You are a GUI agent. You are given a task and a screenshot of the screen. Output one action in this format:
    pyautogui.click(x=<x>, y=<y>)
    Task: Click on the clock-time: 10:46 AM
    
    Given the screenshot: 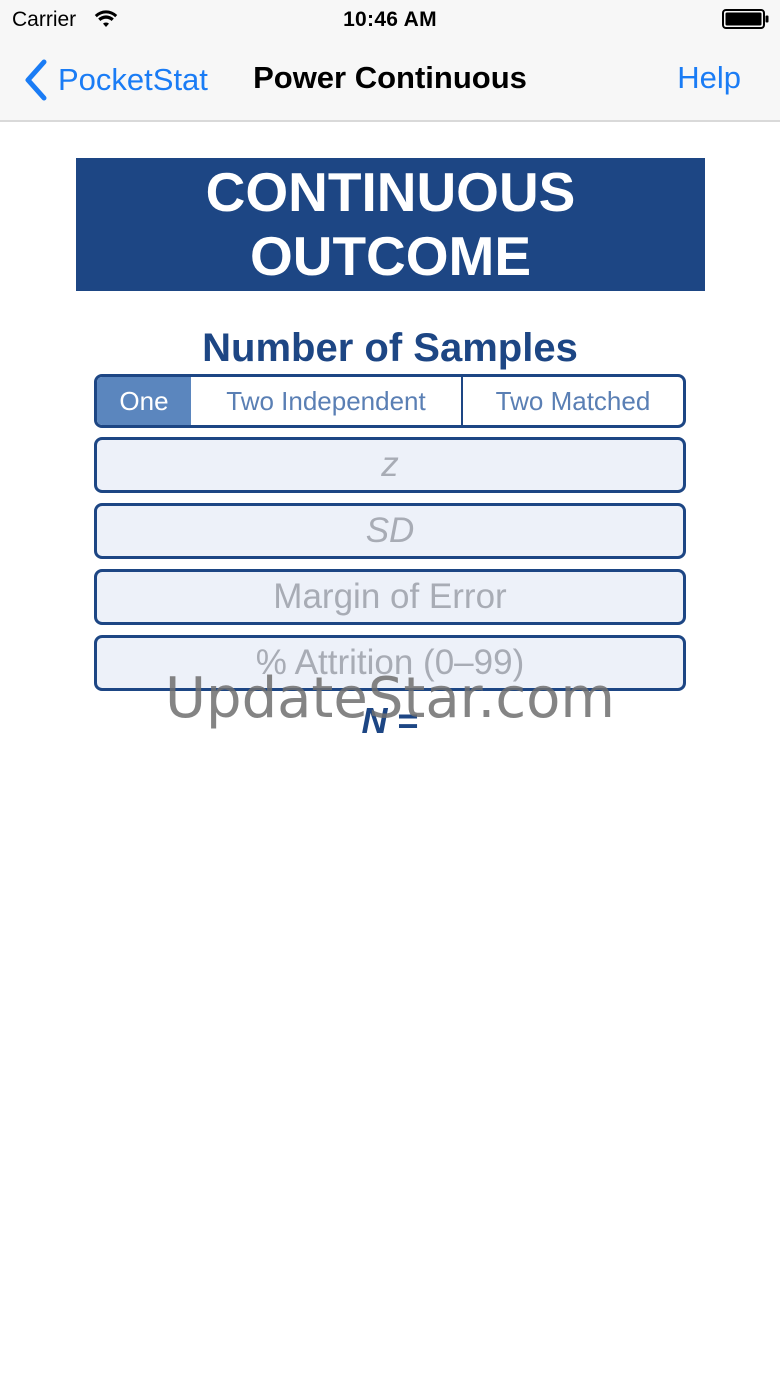 What is the action you would take?
    pyautogui.click(x=390, y=19)
    